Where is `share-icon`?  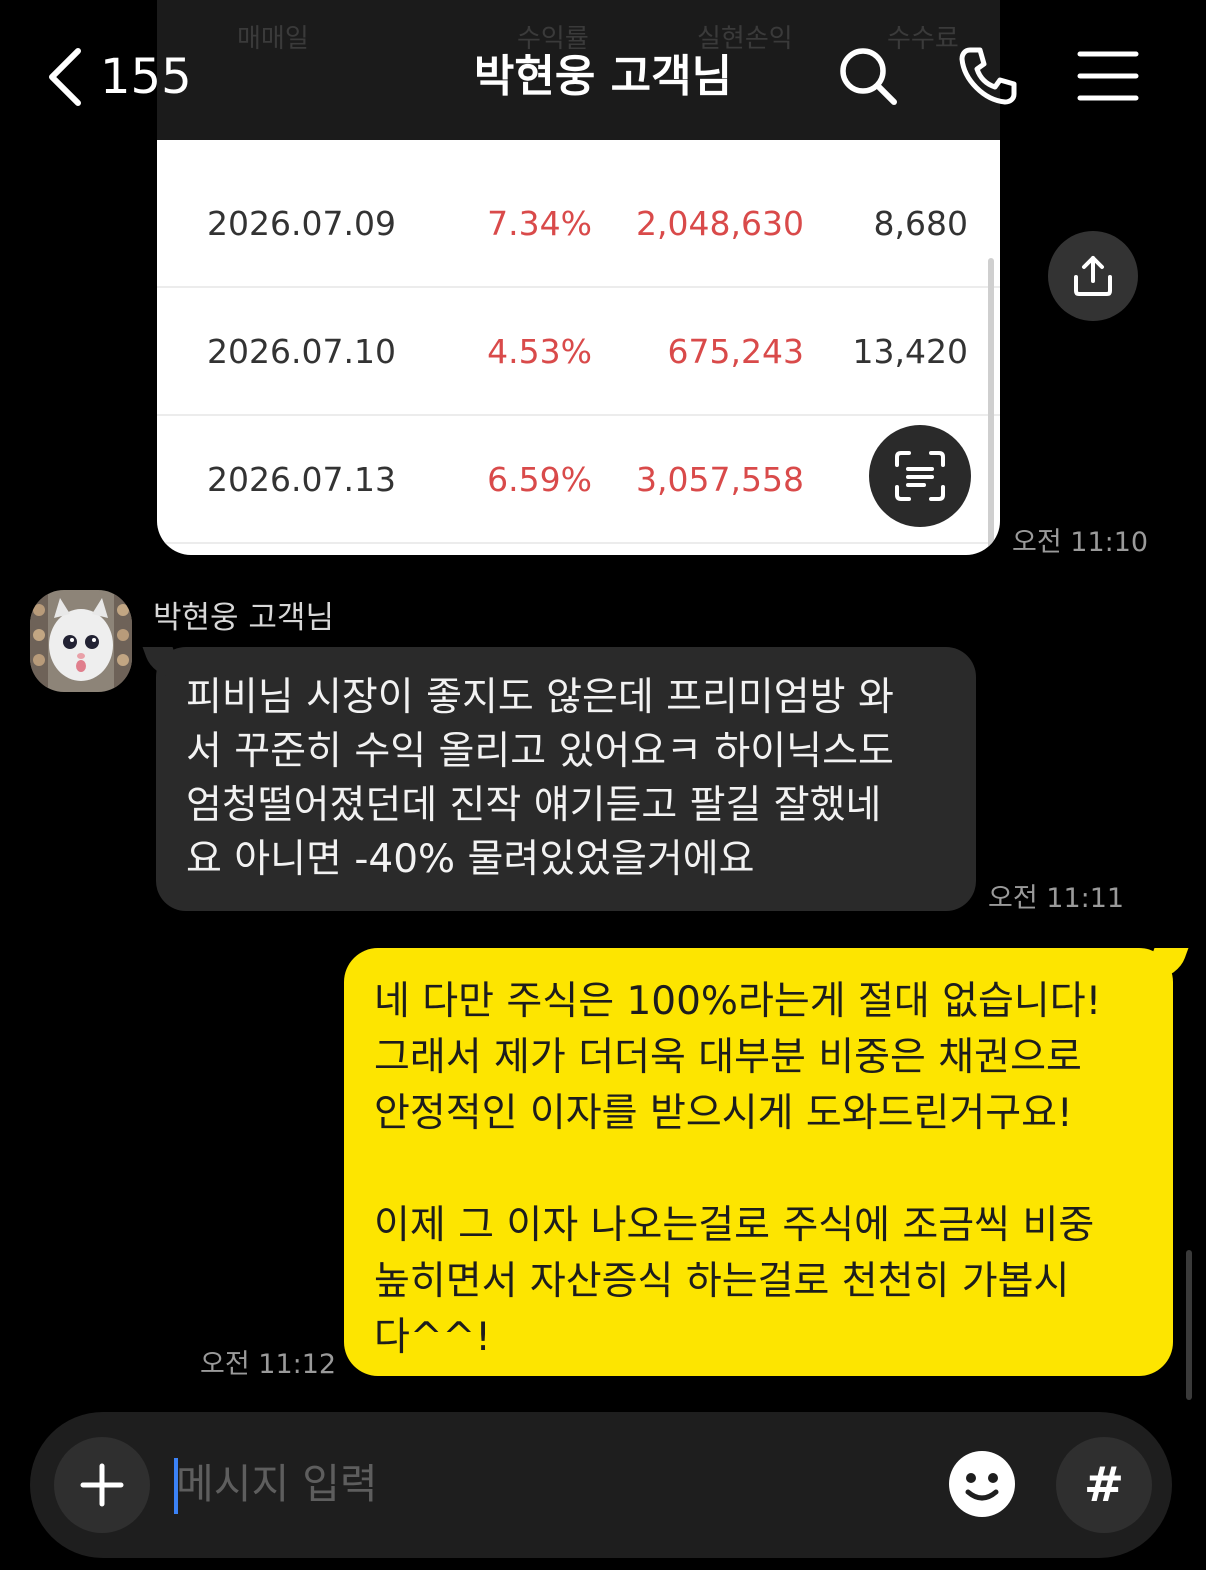
share-icon is located at coordinates (1093, 276).